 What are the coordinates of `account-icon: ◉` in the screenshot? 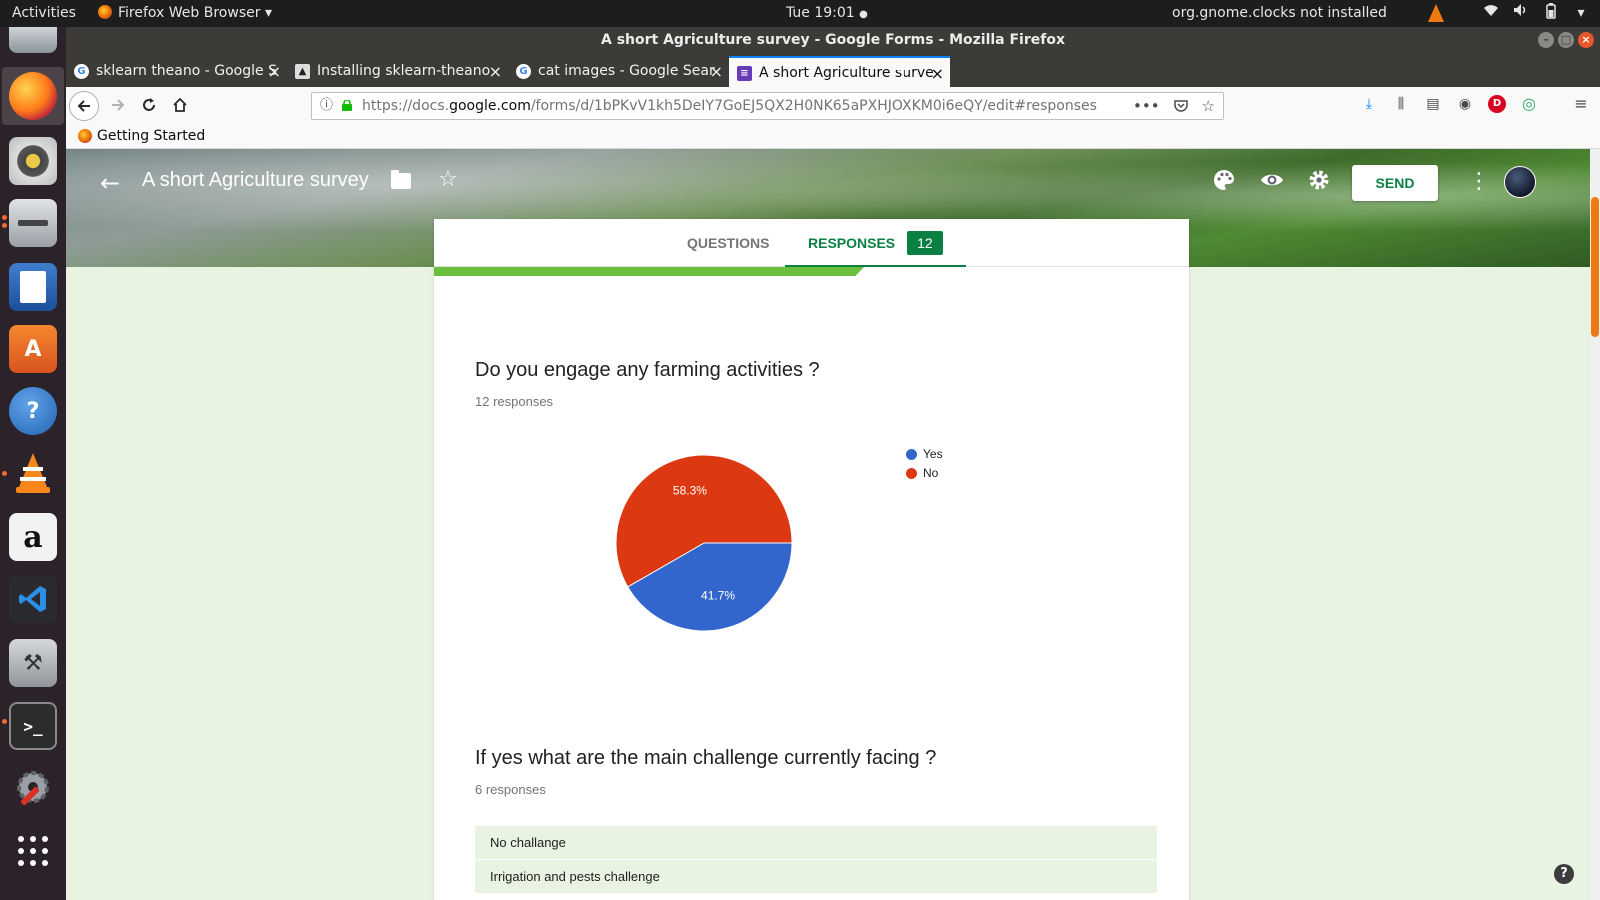 It's located at (1465, 104).